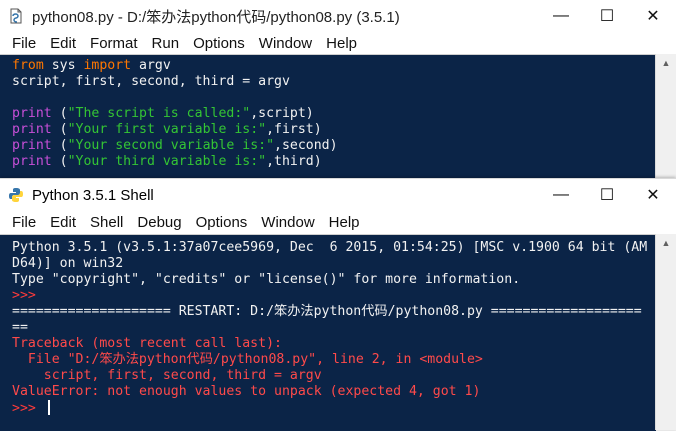  What do you see at coordinates (48, 407) in the screenshot?
I see `text-cursor` at bounding box center [48, 407].